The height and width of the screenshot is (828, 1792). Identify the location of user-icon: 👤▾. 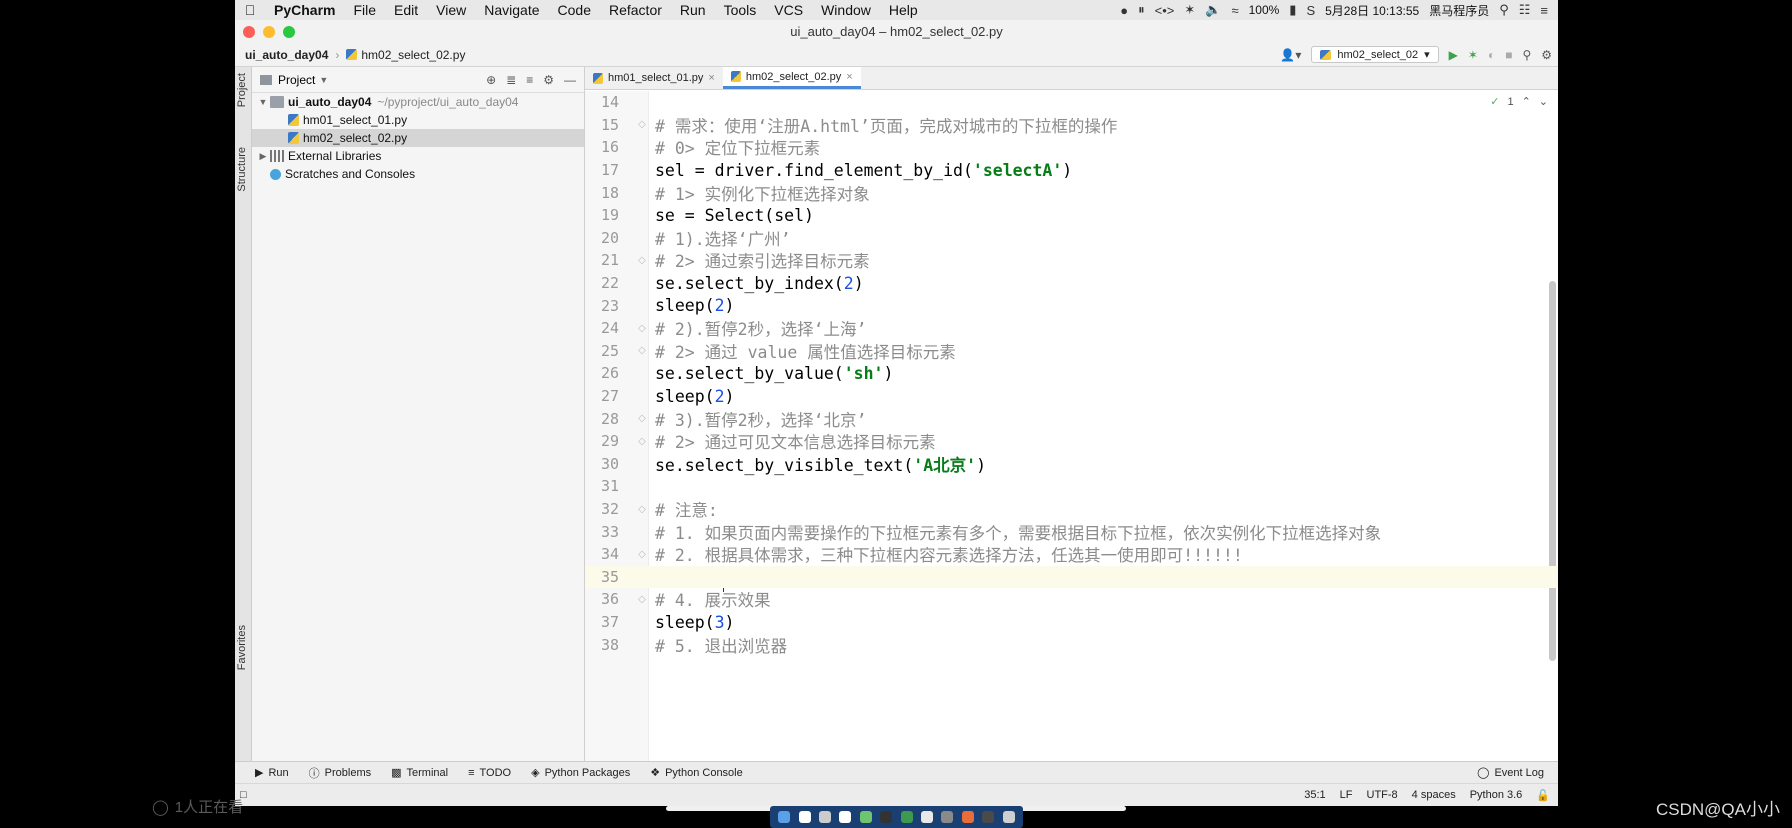
(1290, 55).